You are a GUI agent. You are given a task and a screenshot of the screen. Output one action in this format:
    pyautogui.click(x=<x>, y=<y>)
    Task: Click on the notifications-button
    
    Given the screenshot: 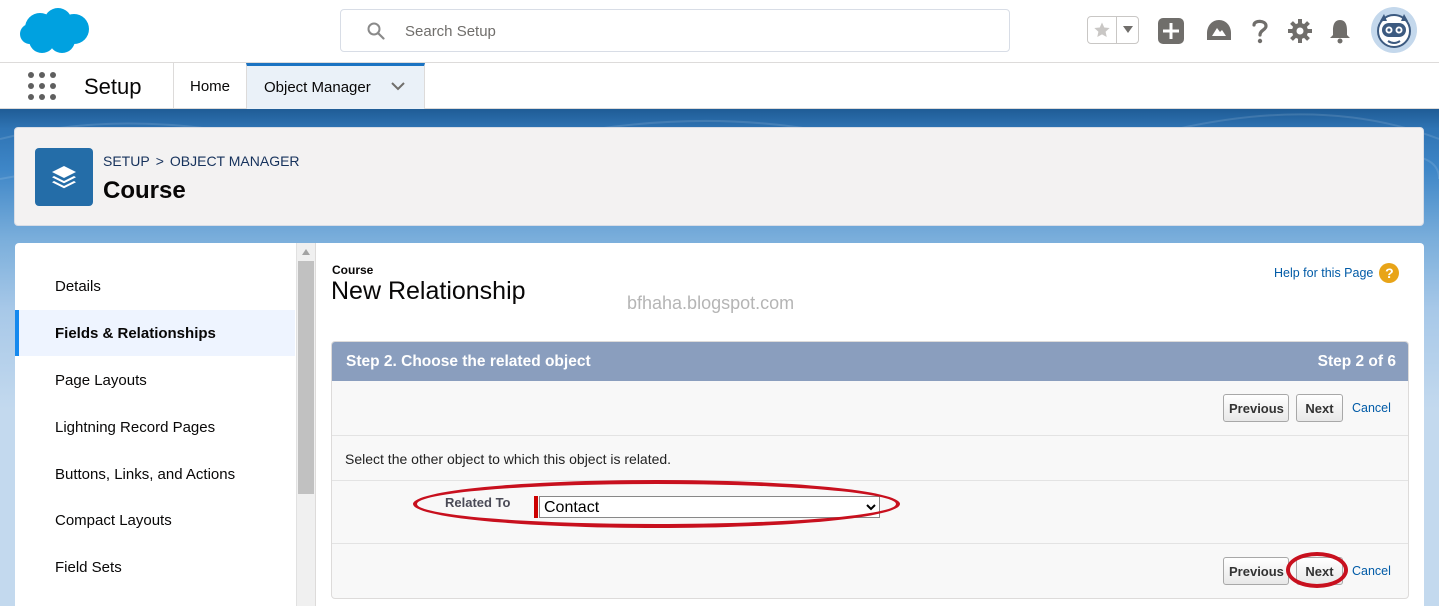 What is the action you would take?
    pyautogui.click(x=1340, y=31)
    